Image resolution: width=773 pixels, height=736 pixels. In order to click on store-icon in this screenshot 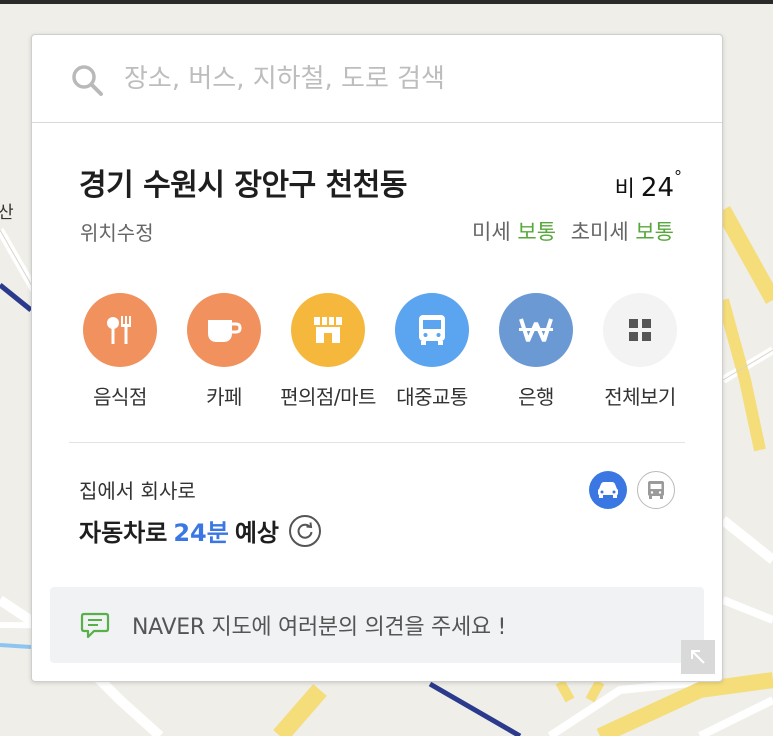, I will do `click(328, 330)`.